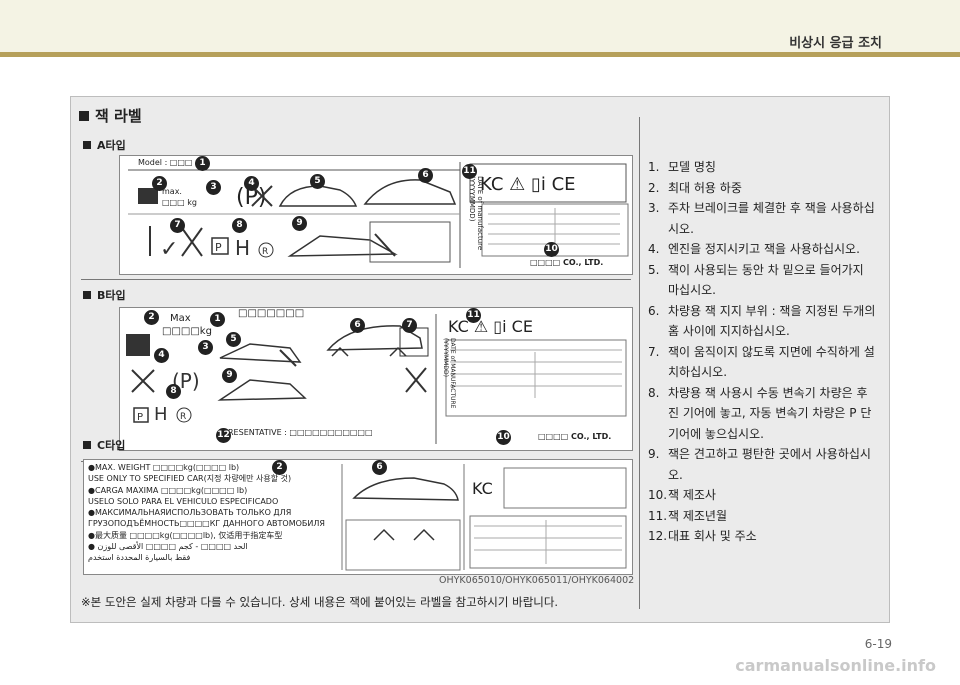 This screenshot has height=685, width=960. Describe the element at coordinates (575, 436) in the screenshot. I see `b-company-text: □□□□ CO., LTD.` at that location.